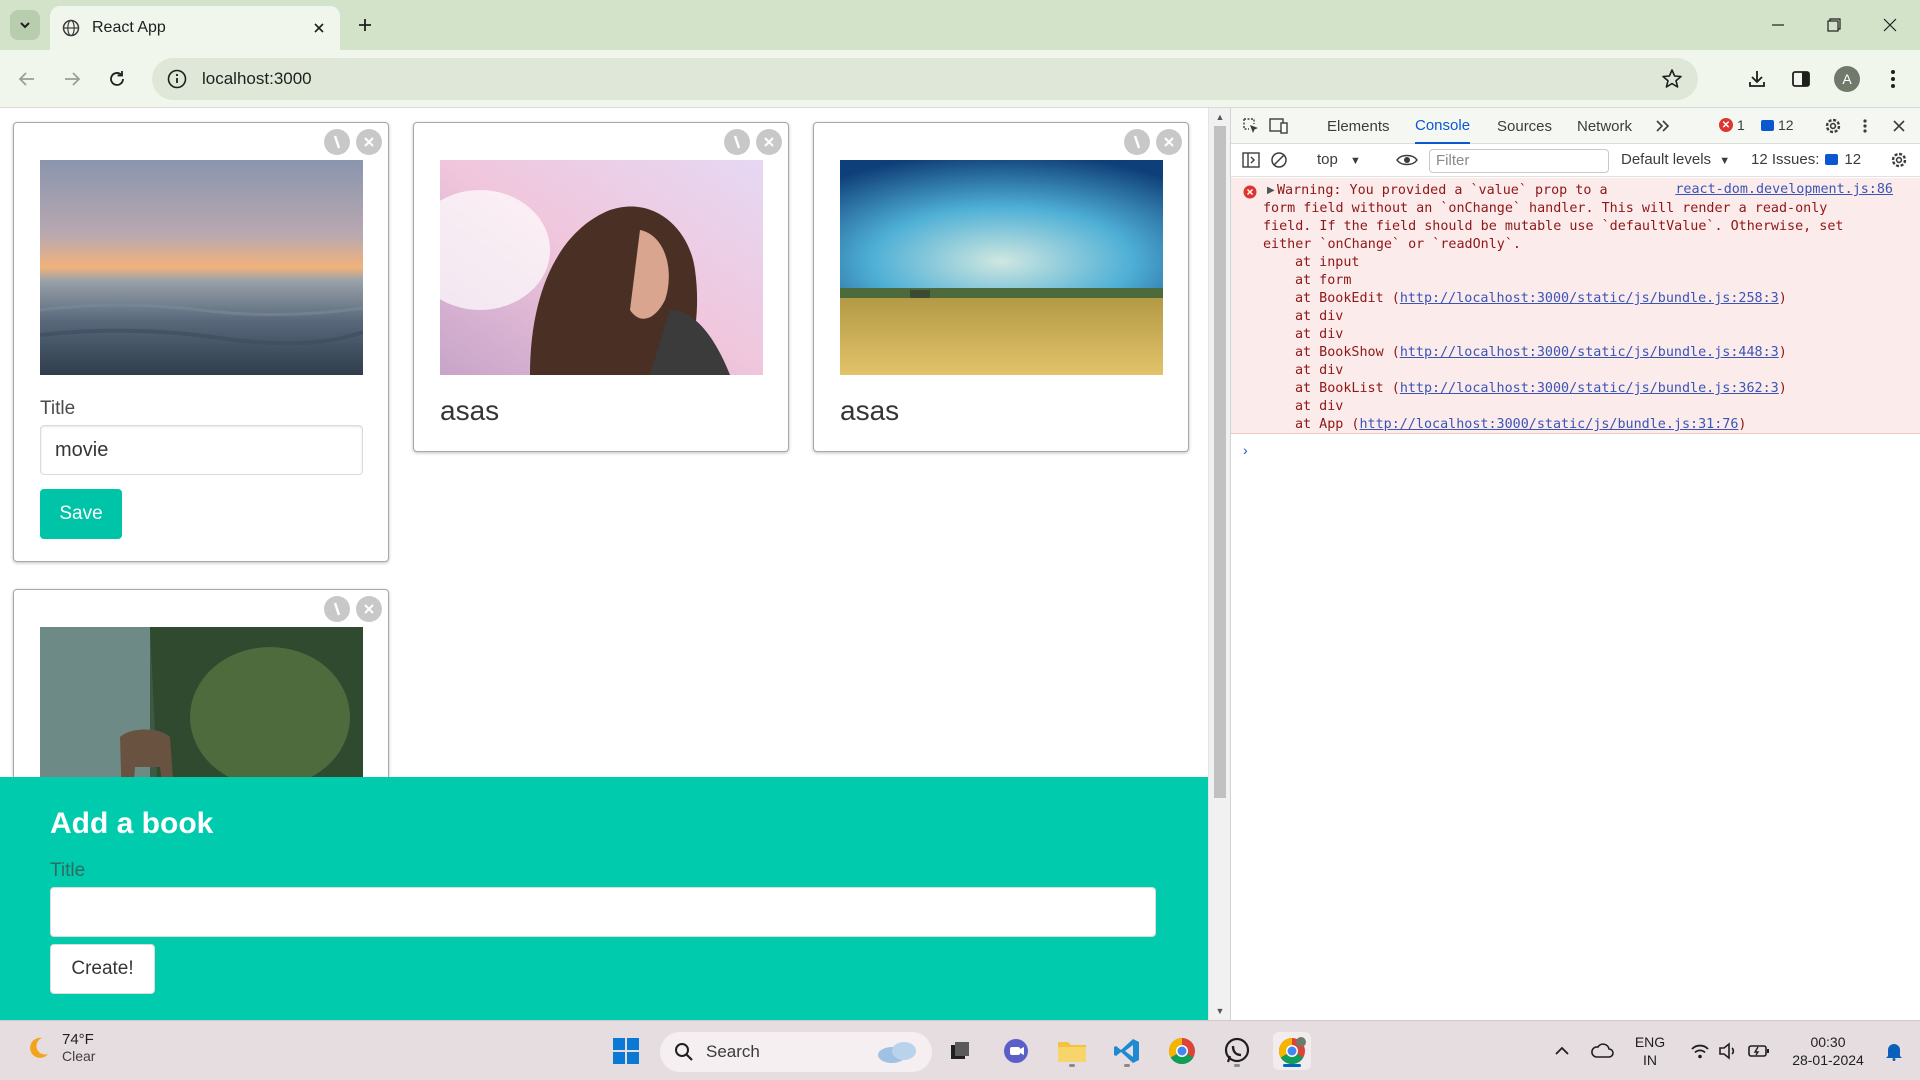 Image resolution: width=1920 pixels, height=1080 pixels. Describe the element at coordinates (1741, 125) in the screenshot. I see `error-count: 1` at that location.